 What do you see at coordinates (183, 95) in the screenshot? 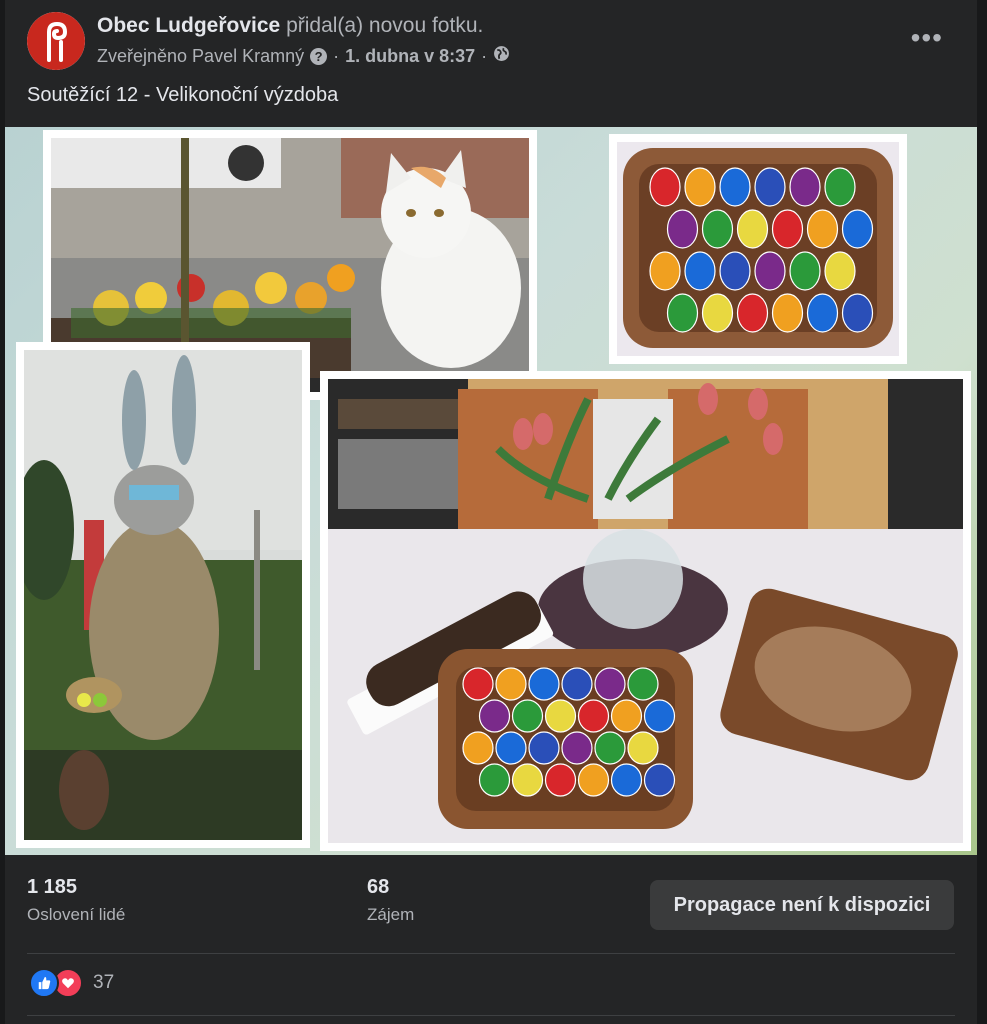
I see `post-text: Soutěžící 12 - Velikonoční výzdoba` at bounding box center [183, 95].